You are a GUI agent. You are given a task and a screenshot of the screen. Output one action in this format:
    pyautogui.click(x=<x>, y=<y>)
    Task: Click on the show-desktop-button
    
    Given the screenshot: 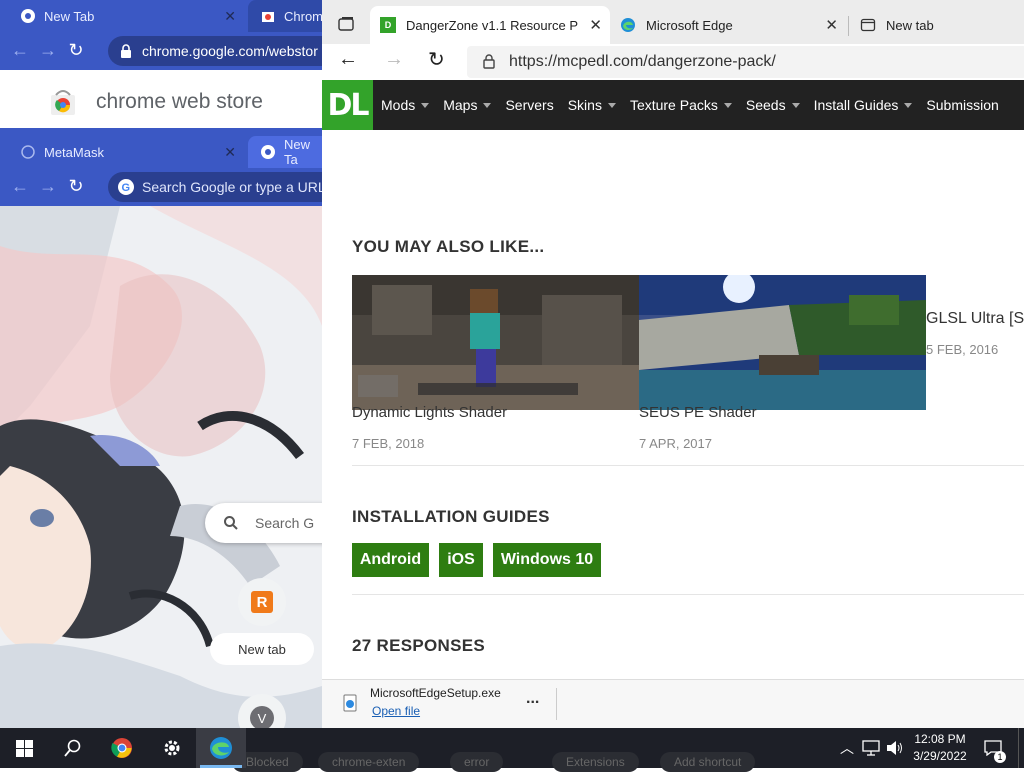 What is the action you would take?
    pyautogui.click(x=1021, y=748)
    